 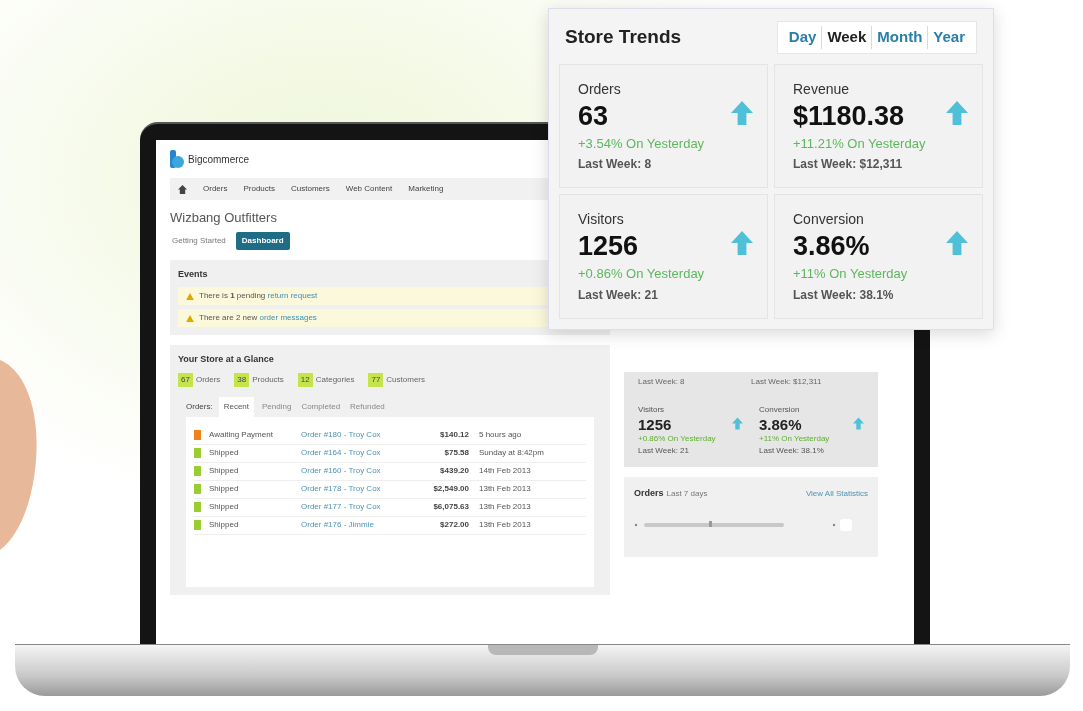 What do you see at coordinates (277, 406) in the screenshot?
I see `order-tab: Pending` at bounding box center [277, 406].